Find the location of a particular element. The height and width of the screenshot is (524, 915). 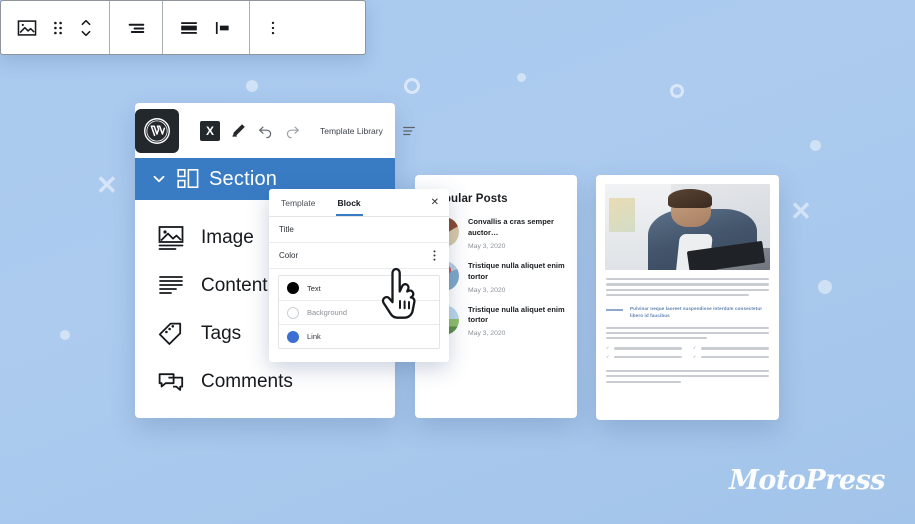

block-item-label: Comments is located at coordinates (247, 381).